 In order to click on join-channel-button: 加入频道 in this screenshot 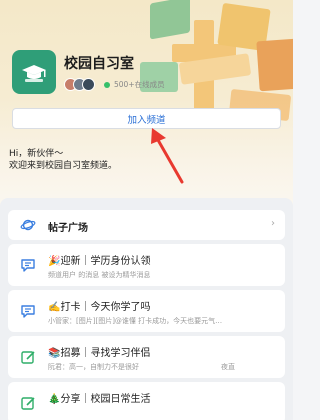, I will do `click(146, 118)`.